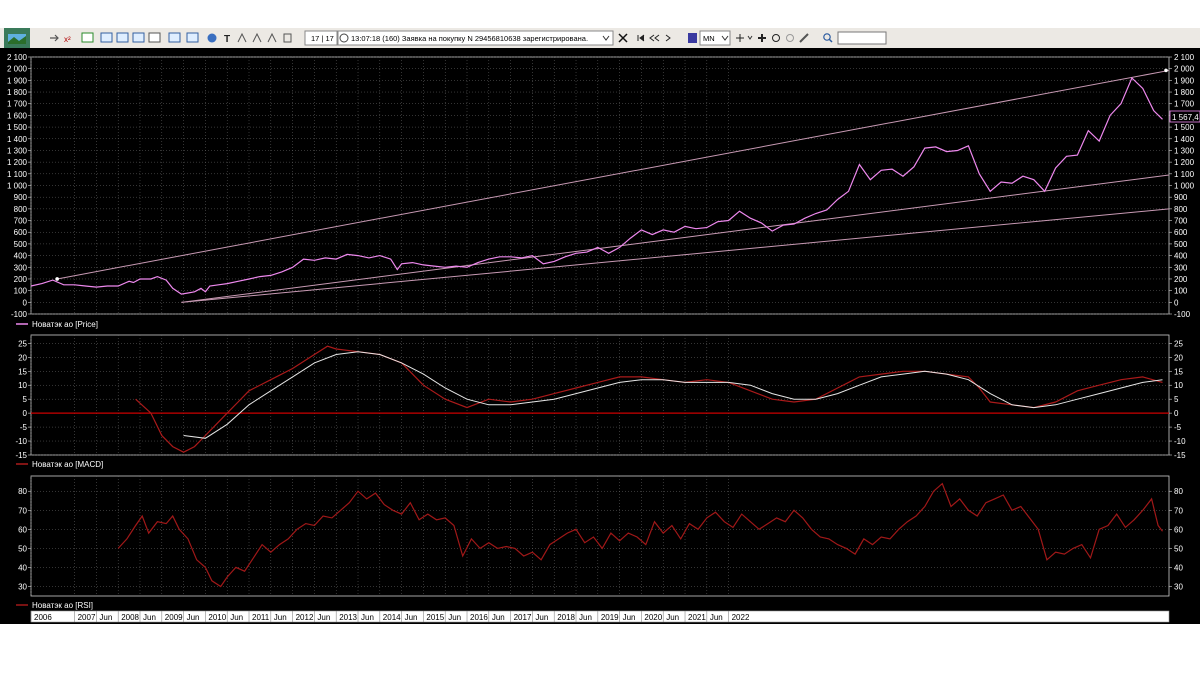 The image size is (1200, 675). I want to click on price-tick-label-right: 1 300, so click(1184, 150).